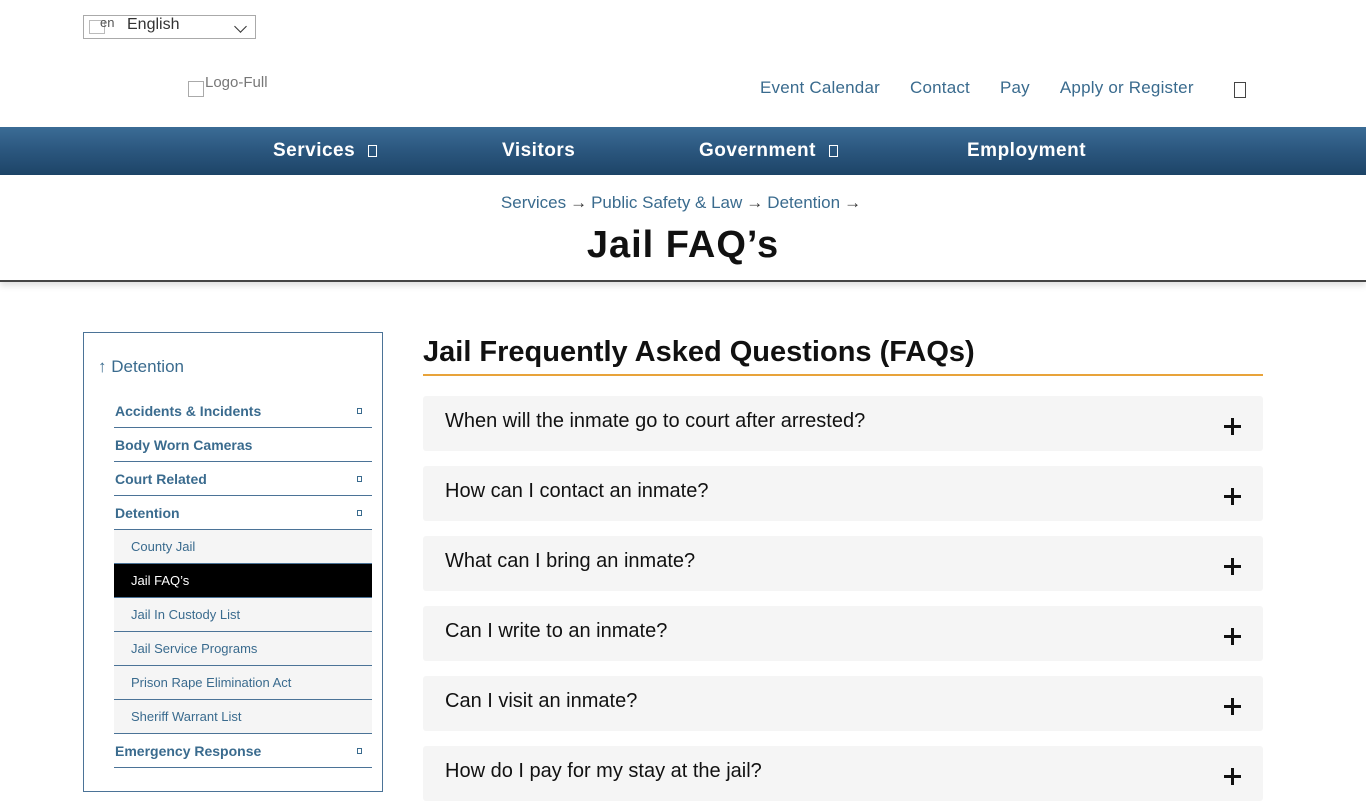 This screenshot has height=801, width=1366. I want to click on sidebar-item-label: Detention, so click(147, 512).